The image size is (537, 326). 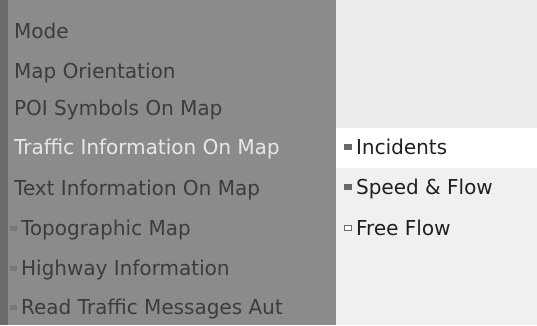 I want to click on menu-item-read-traffic-messages: Read Traffic Messages Aut, so click(x=170, y=307).